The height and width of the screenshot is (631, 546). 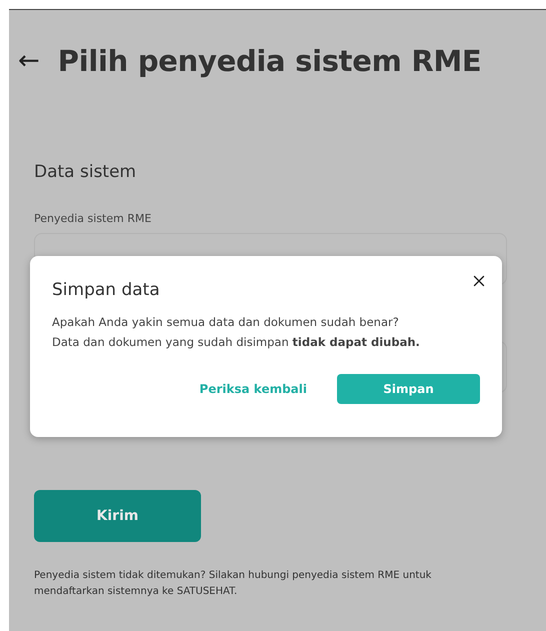 I want to click on save-button: Simpan, so click(x=408, y=389).